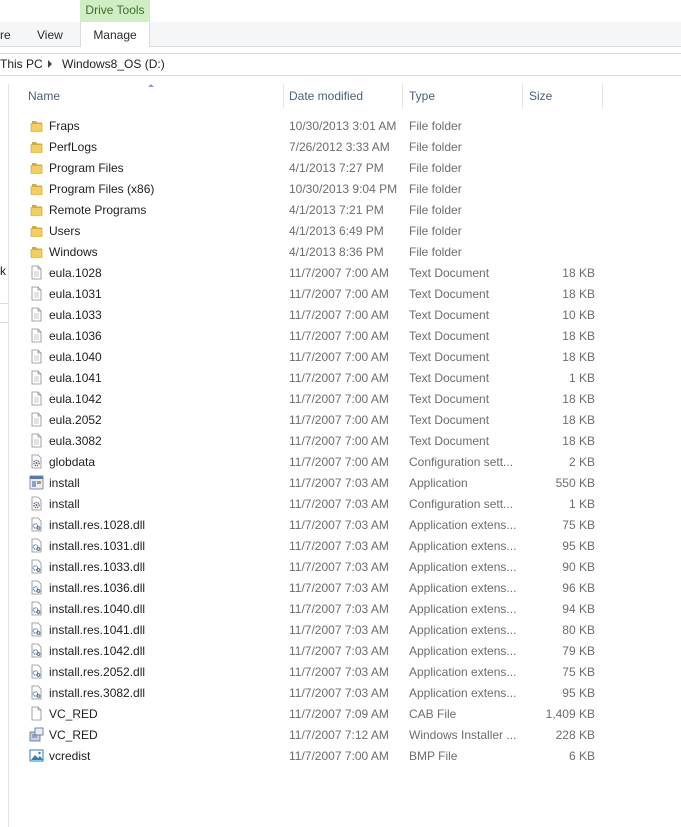 This screenshot has width=681, height=827. What do you see at coordinates (340, 713) in the screenshot?
I see `file-row: VC_RED 11/7/2007 7:09 AM CAB File 1,409 KB` at bounding box center [340, 713].